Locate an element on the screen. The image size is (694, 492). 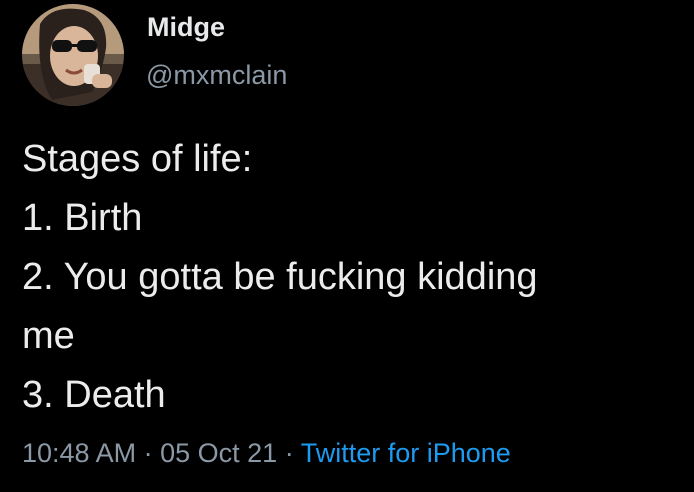
tweet-time: 10:48 AM is located at coordinates (79, 453).